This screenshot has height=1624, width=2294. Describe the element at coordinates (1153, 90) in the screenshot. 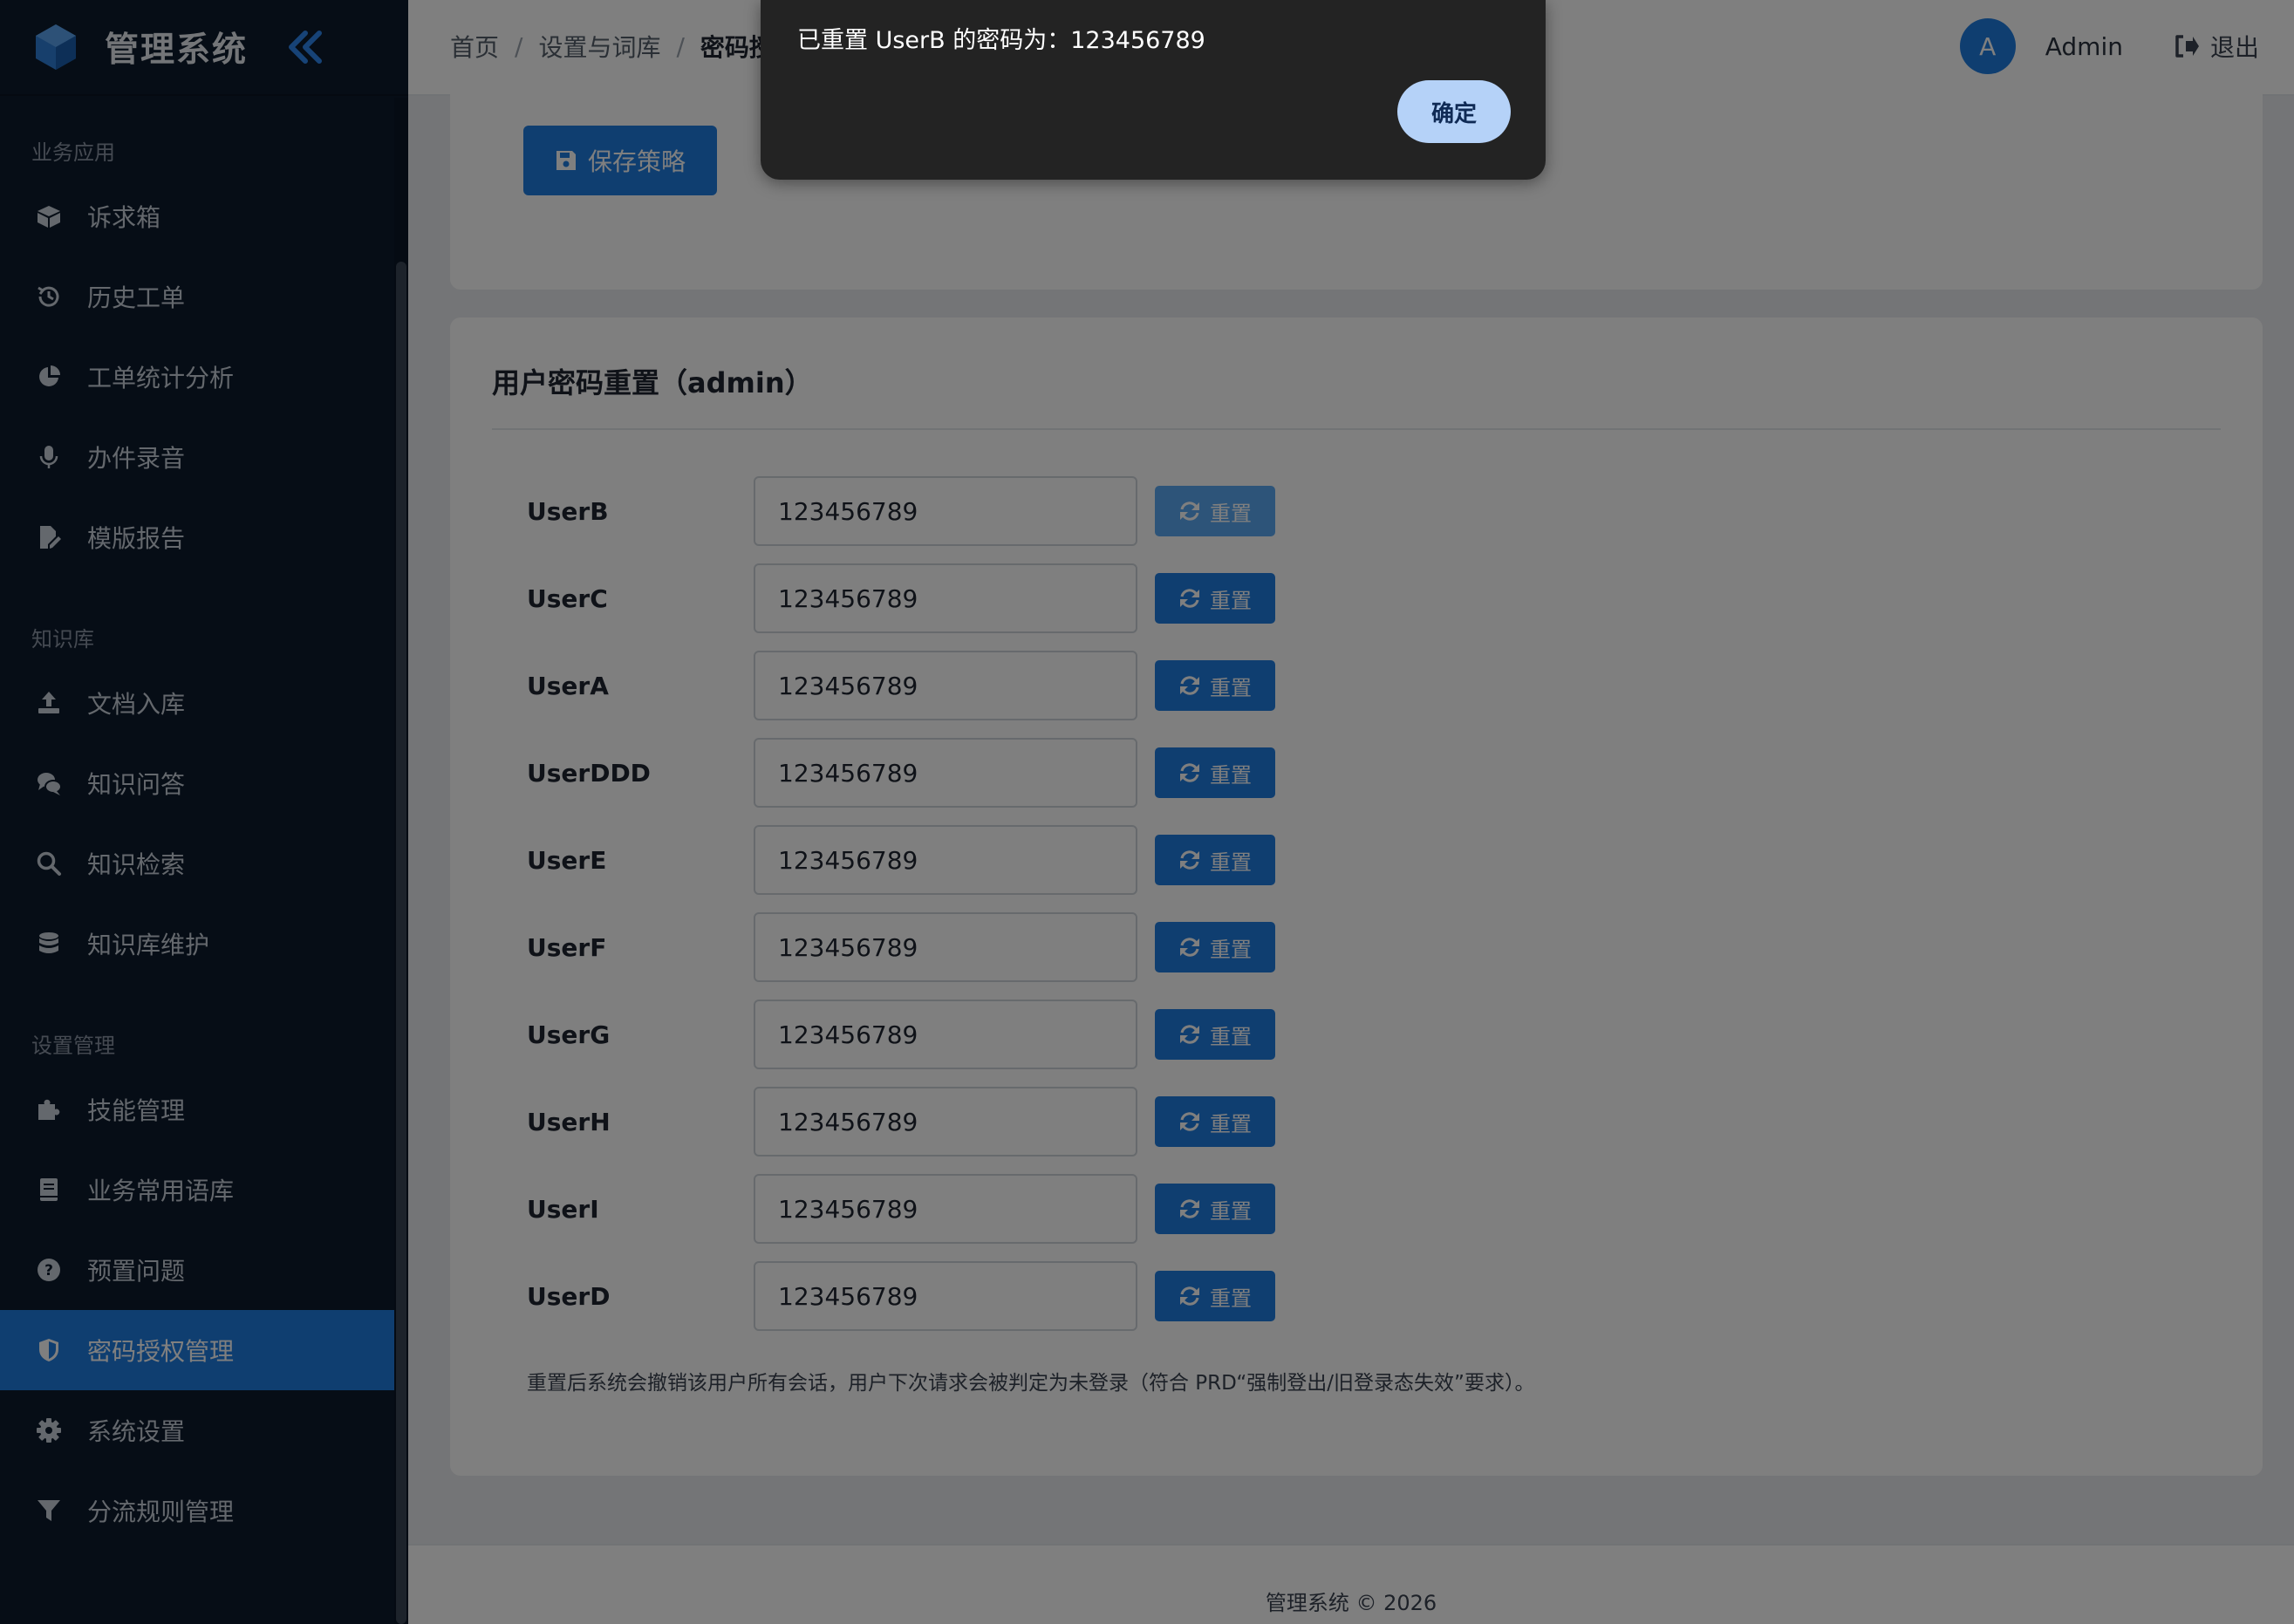

I see `alert-dialog: 已重置 UserB 的密码为：123456789 确定` at that location.